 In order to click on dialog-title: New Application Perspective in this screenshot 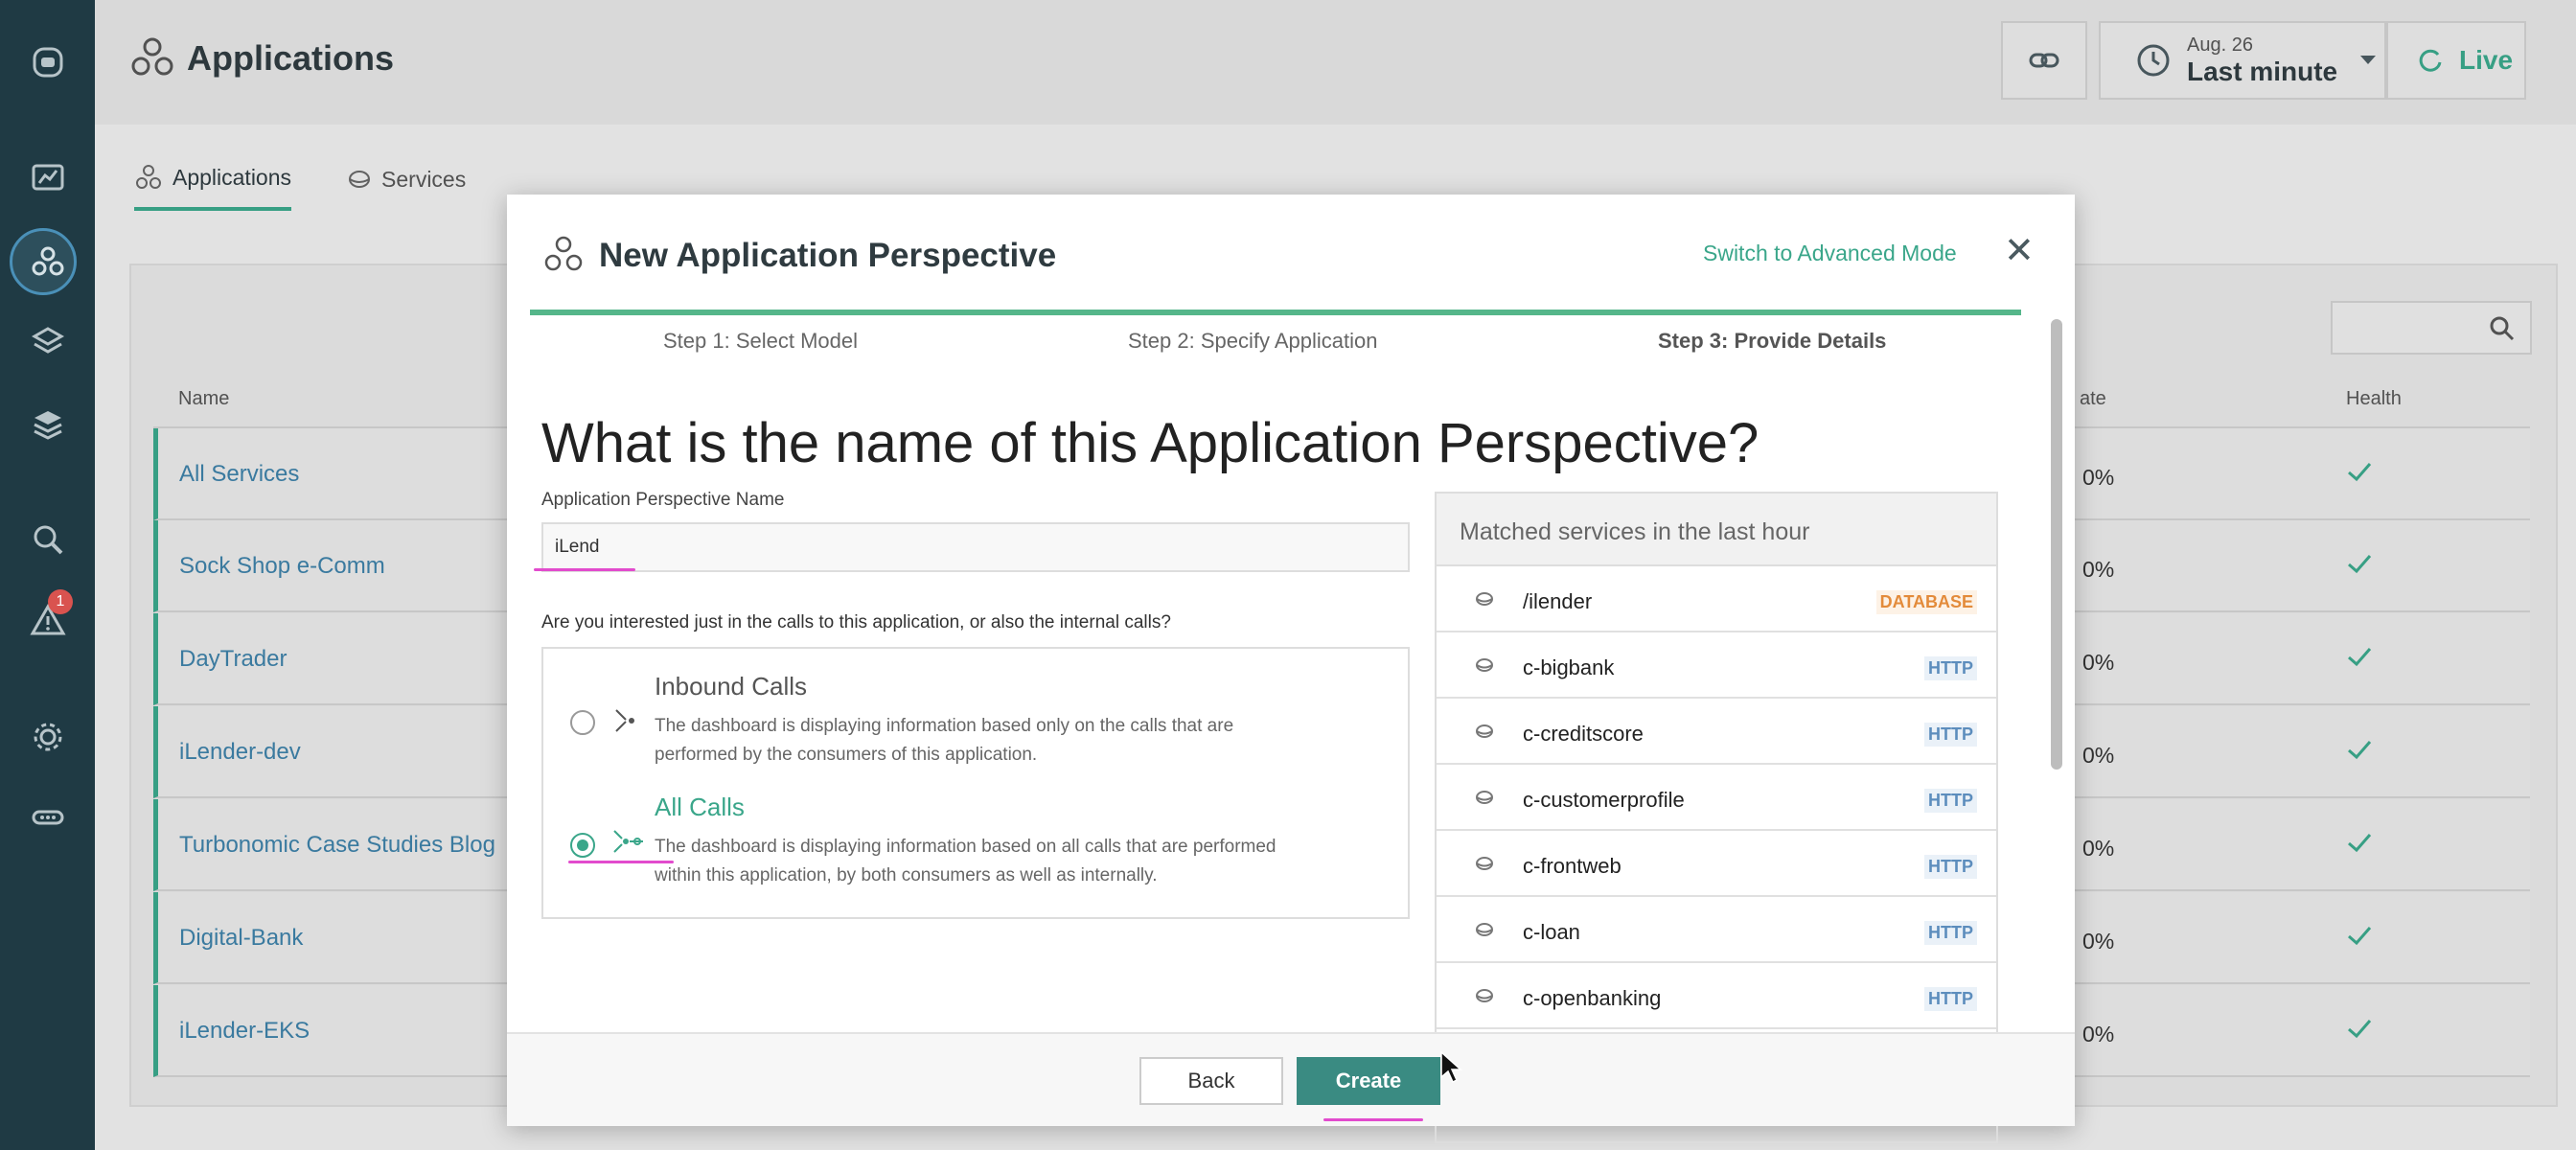, I will do `click(828, 255)`.